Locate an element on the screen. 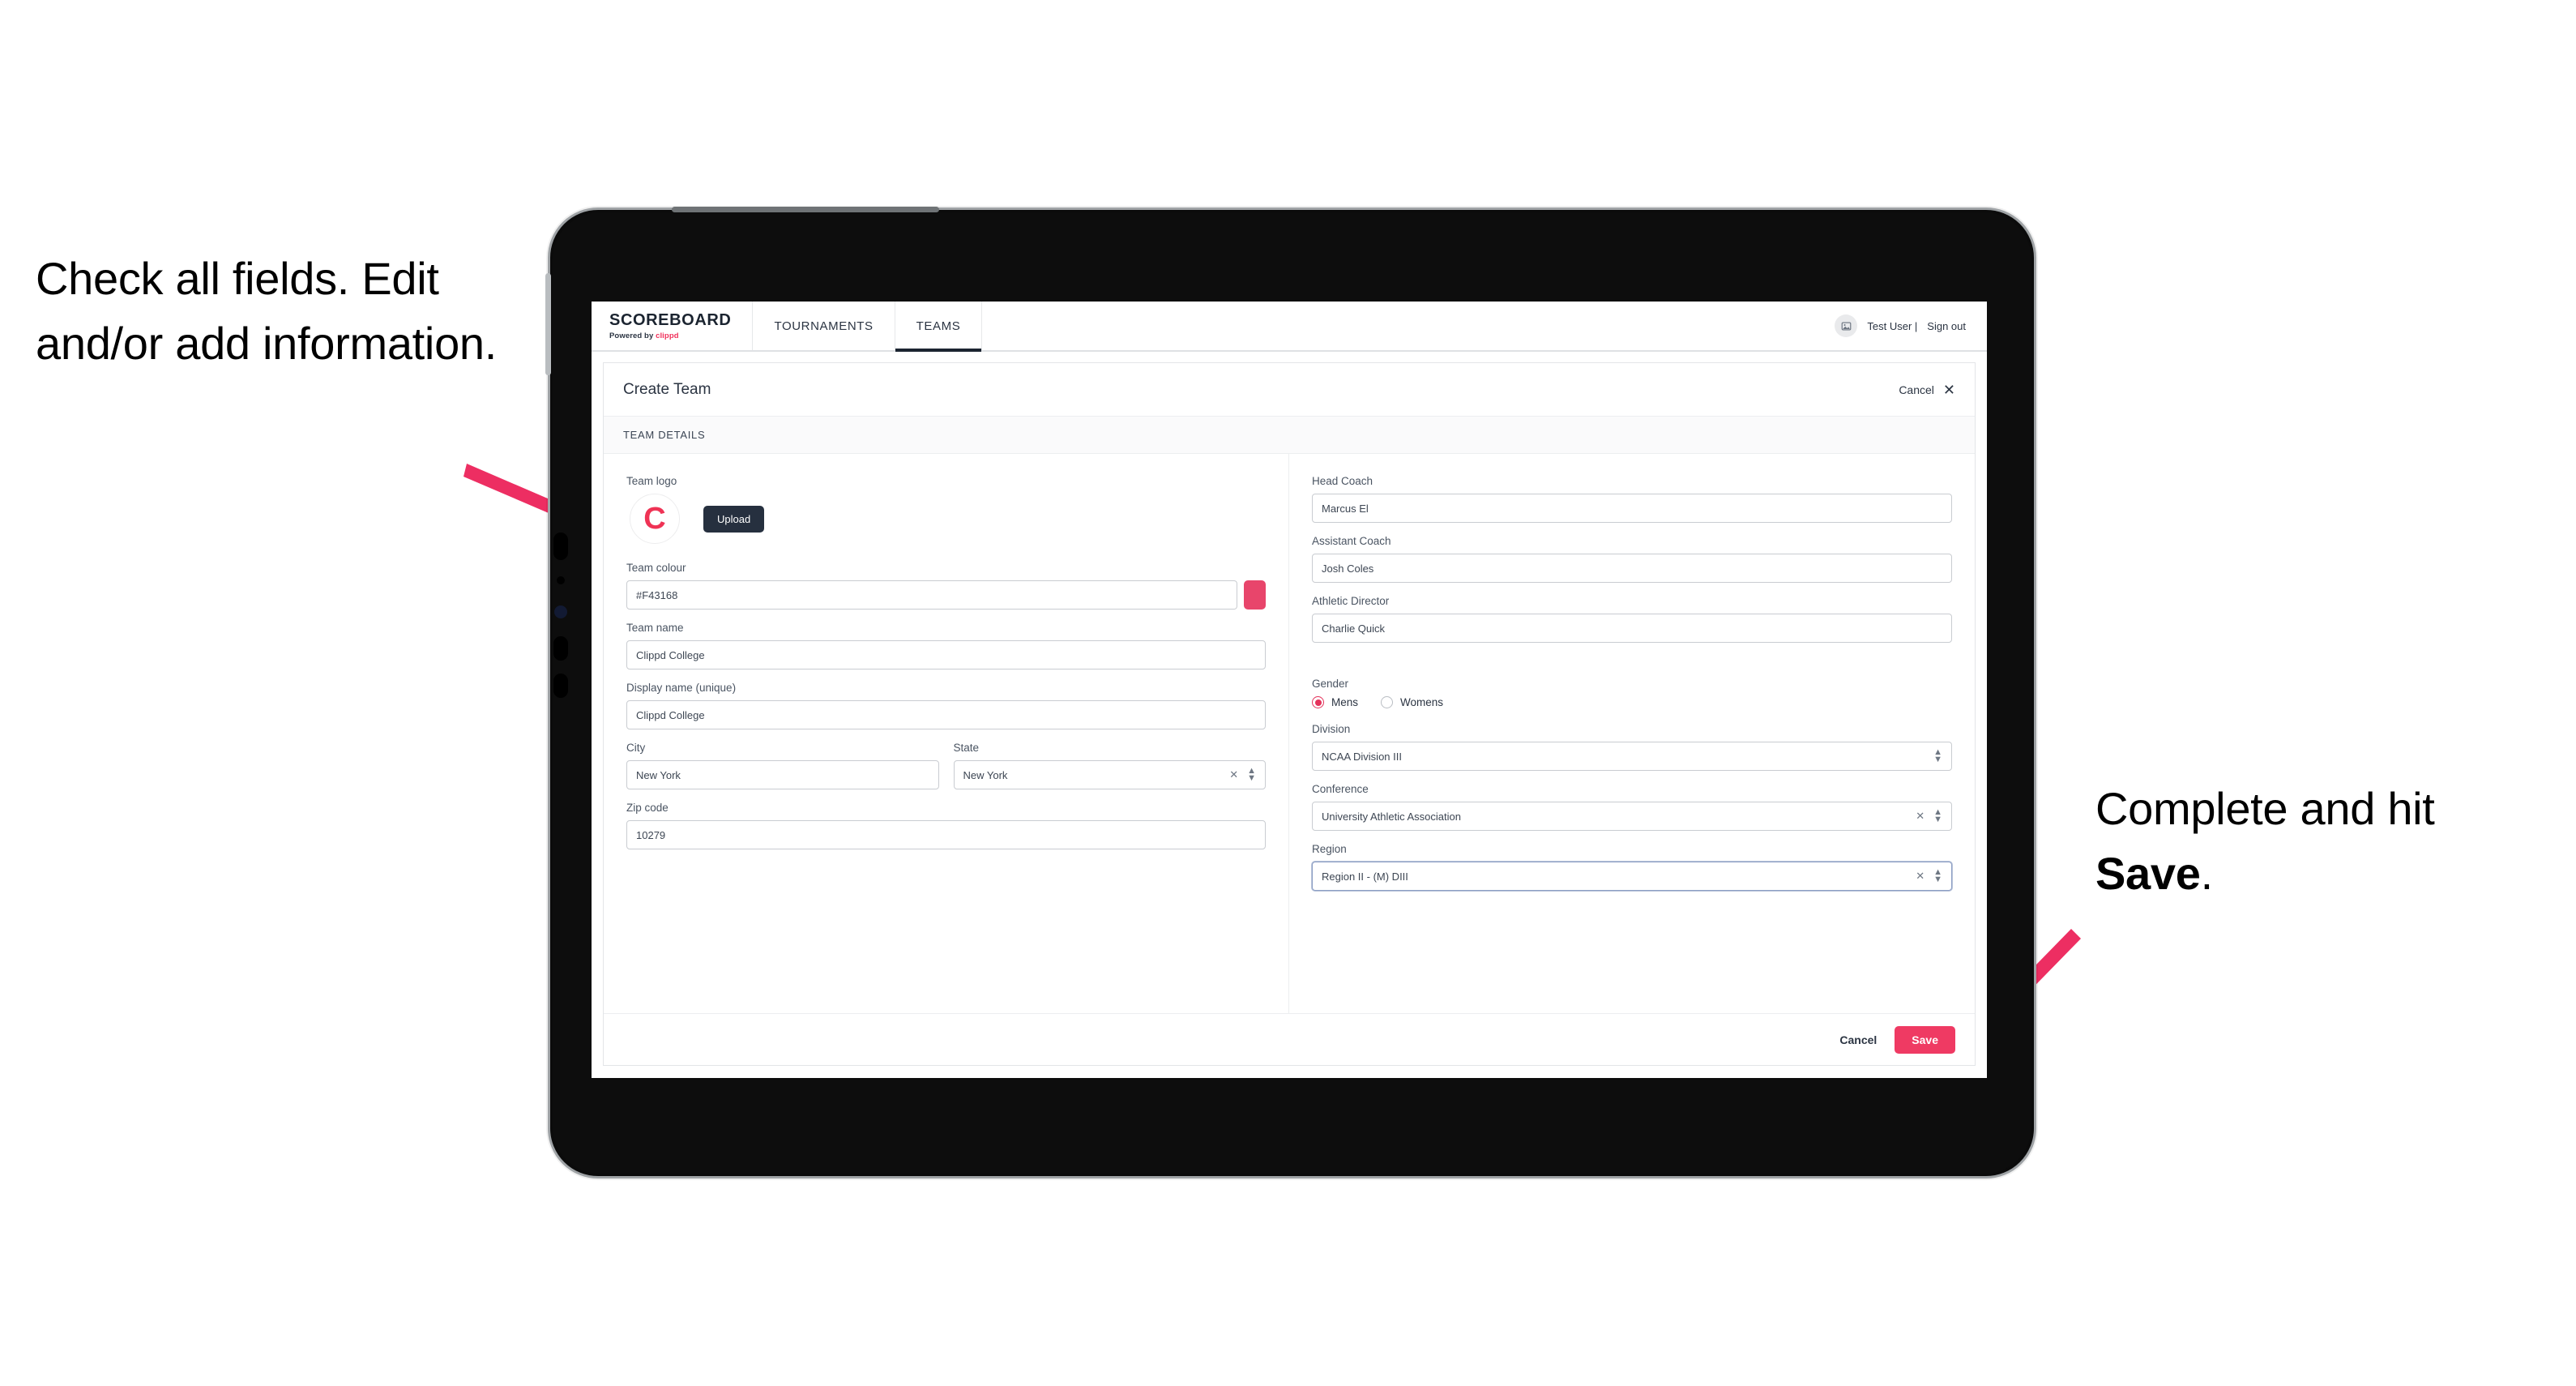 The height and width of the screenshot is (1386, 2576). division-select: NCAA Division III ▲ ▼ is located at coordinates (1632, 756).